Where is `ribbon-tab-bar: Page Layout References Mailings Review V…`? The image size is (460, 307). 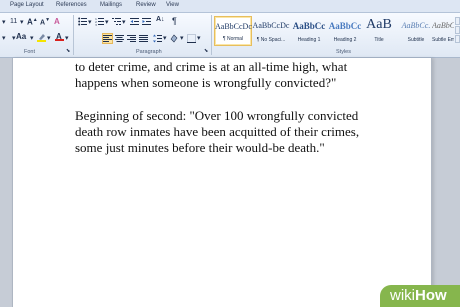
ribbon-tab-bar: Page Layout References Mailings Review V… is located at coordinates (230, 6).